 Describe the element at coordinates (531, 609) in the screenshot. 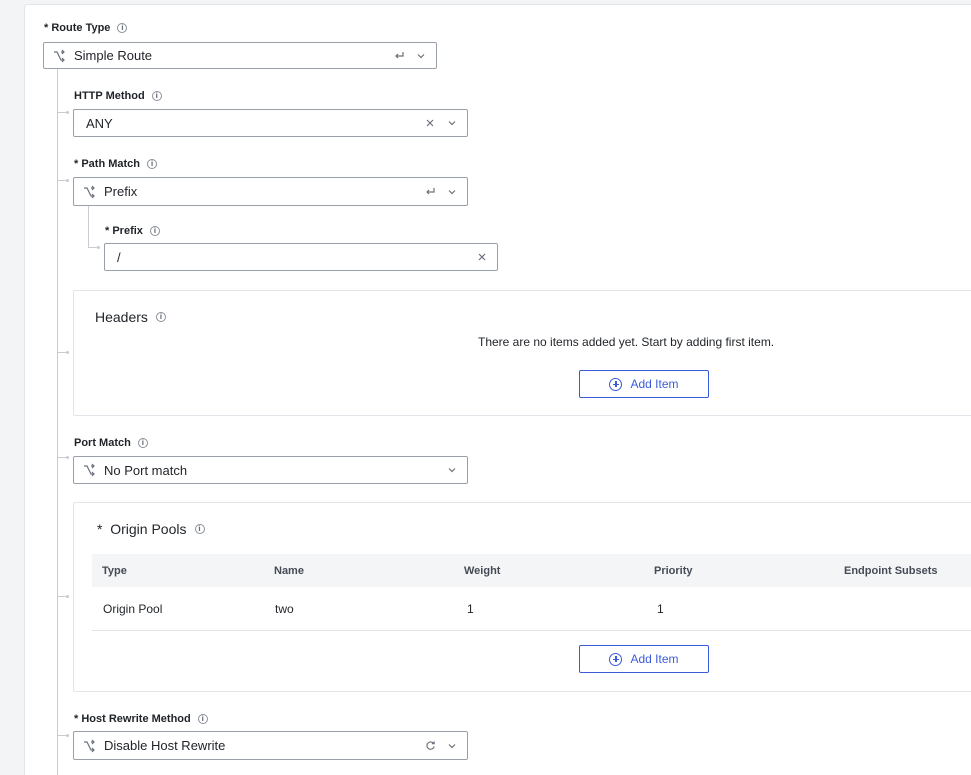

I see `table-row: Origin Pool two 1 1` at that location.